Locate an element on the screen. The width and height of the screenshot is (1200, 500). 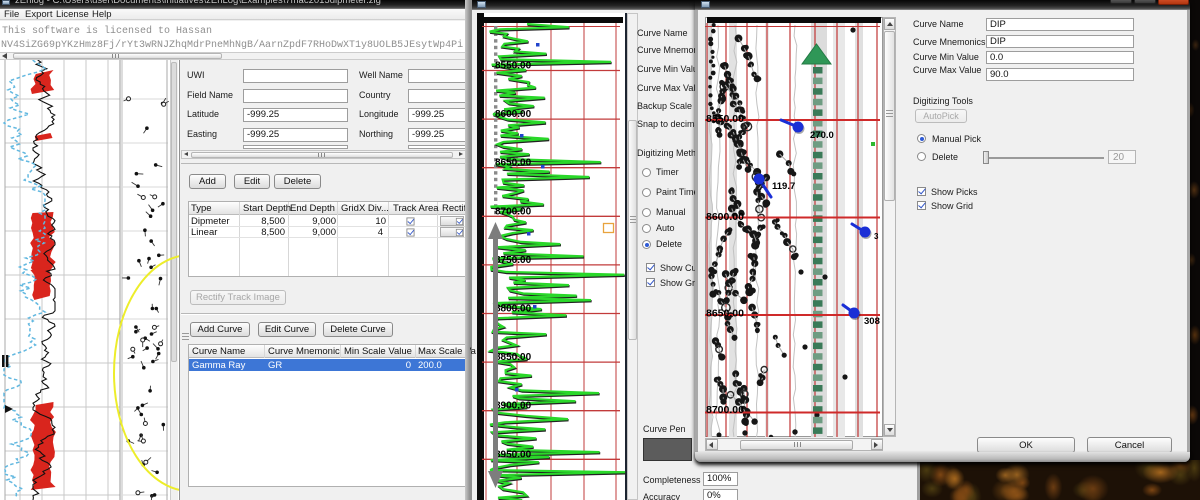
svg-text: 8850.00 is located at coordinates (513, 357).